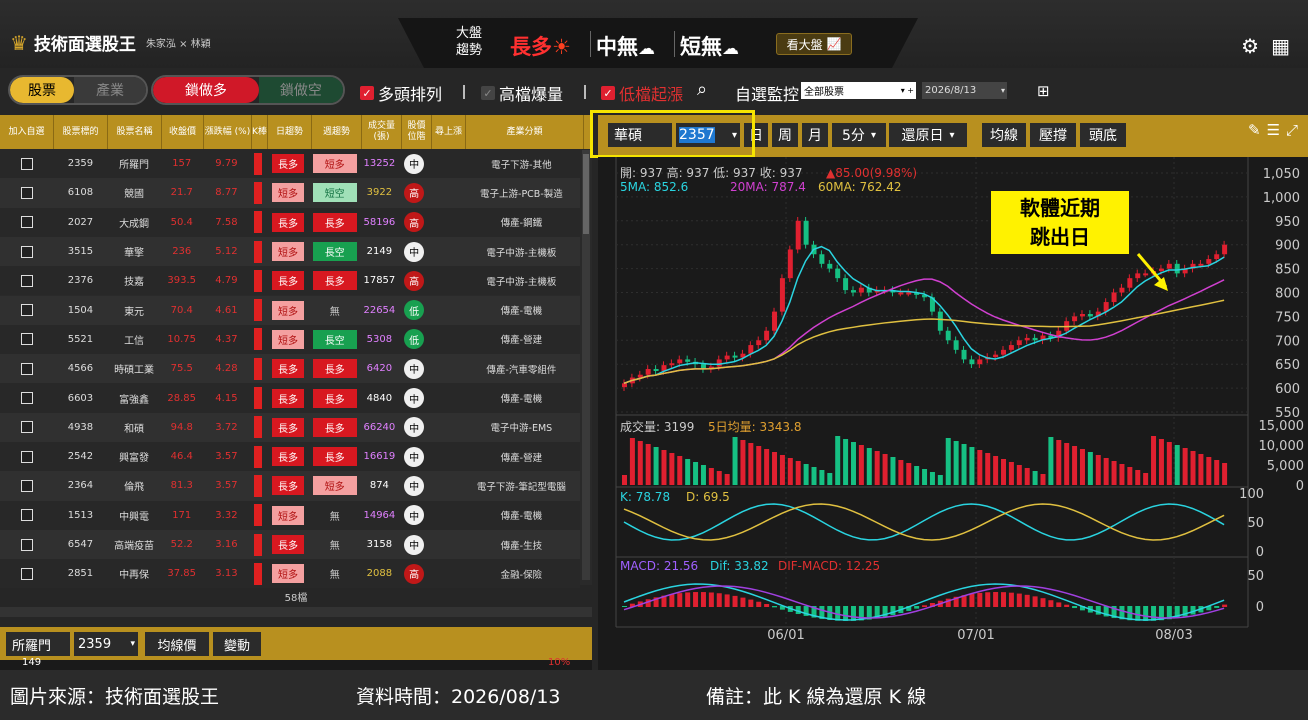  I want to click on column-header: 成交量 (張), so click(382, 132).